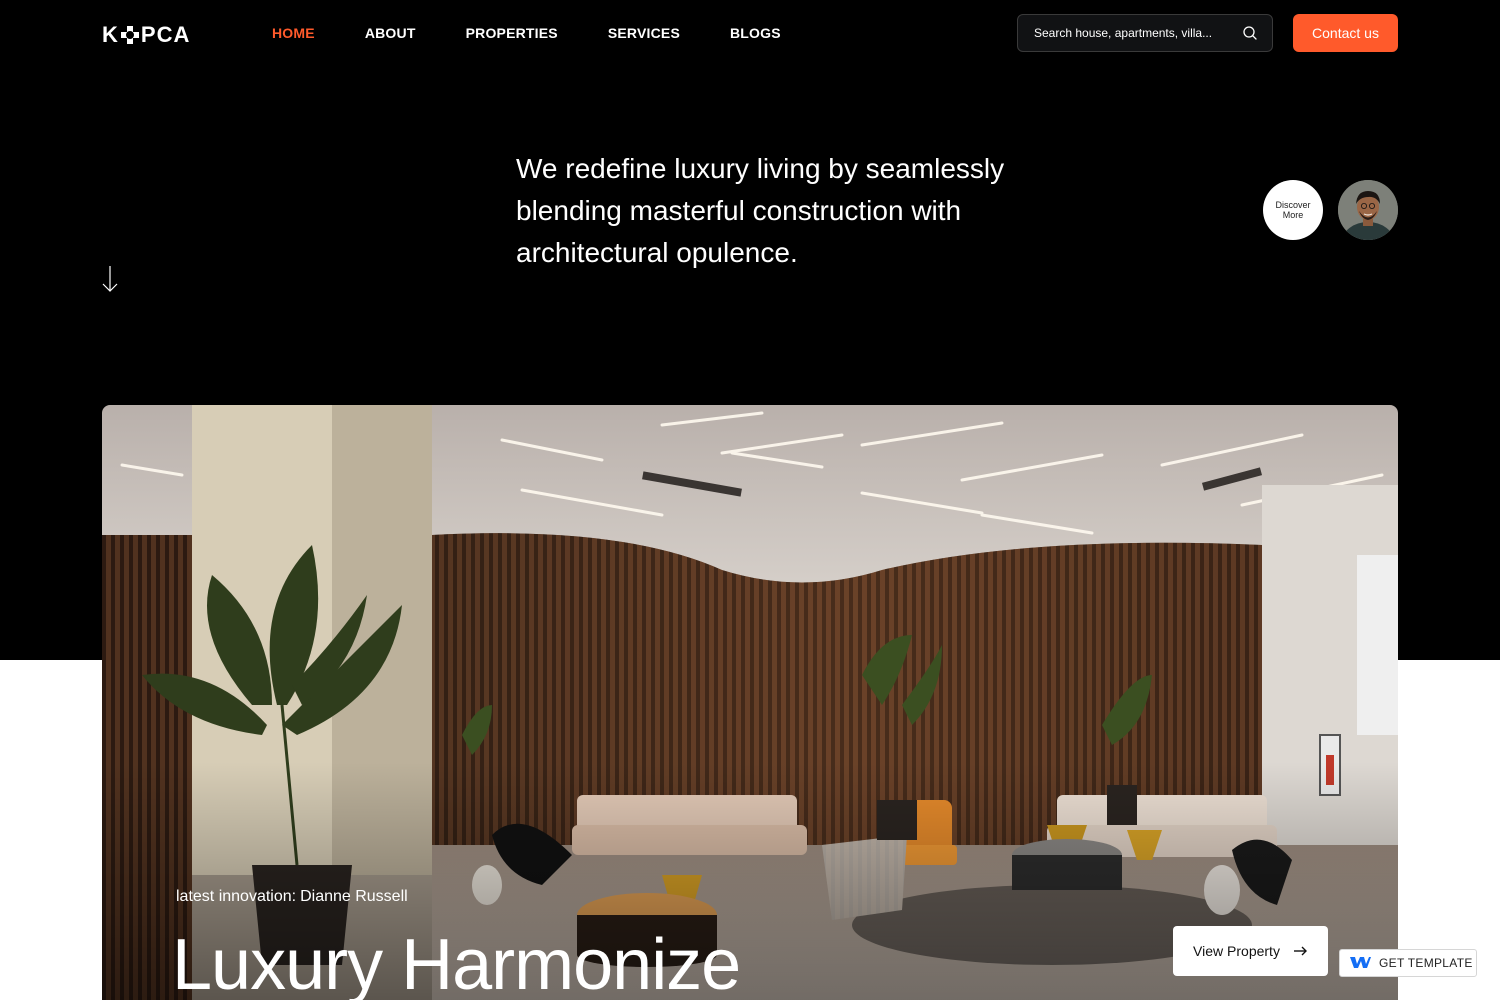 This screenshot has width=1500, height=1000. What do you see at coordinates (1300, 951) in the screenshot?
I see `arrow-right-icon` at bounding box center [1300, 951].